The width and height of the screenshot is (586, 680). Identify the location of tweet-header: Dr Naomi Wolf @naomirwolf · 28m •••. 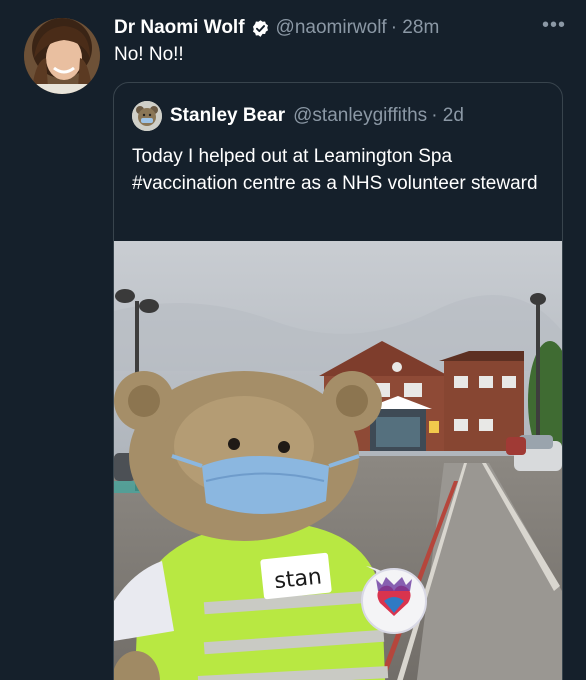
(340, 28).